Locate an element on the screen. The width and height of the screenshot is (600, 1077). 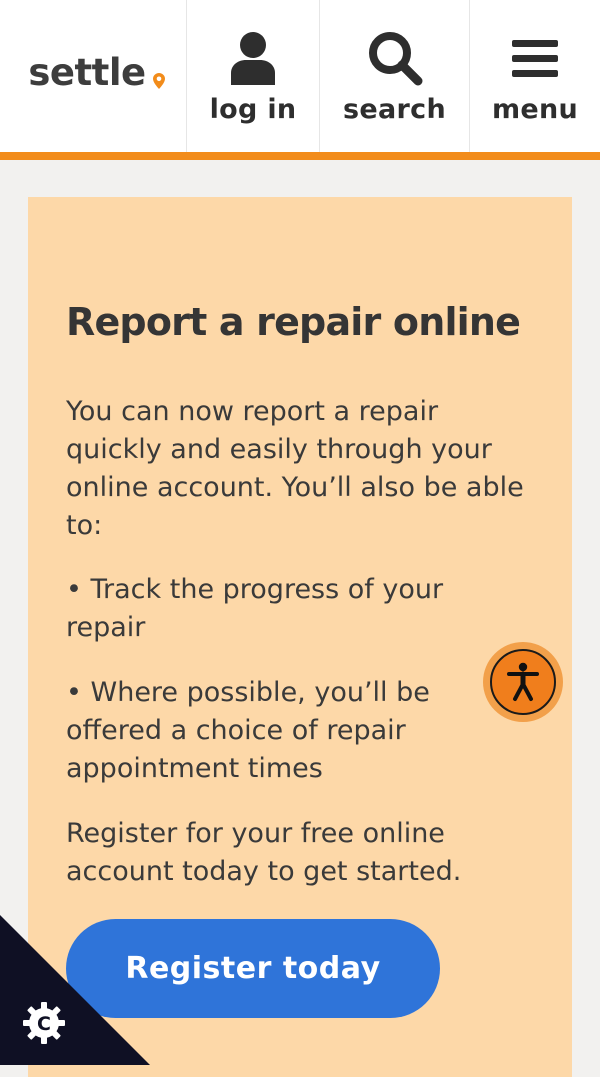
location-pin-icon is located at coordinates (159, 81).